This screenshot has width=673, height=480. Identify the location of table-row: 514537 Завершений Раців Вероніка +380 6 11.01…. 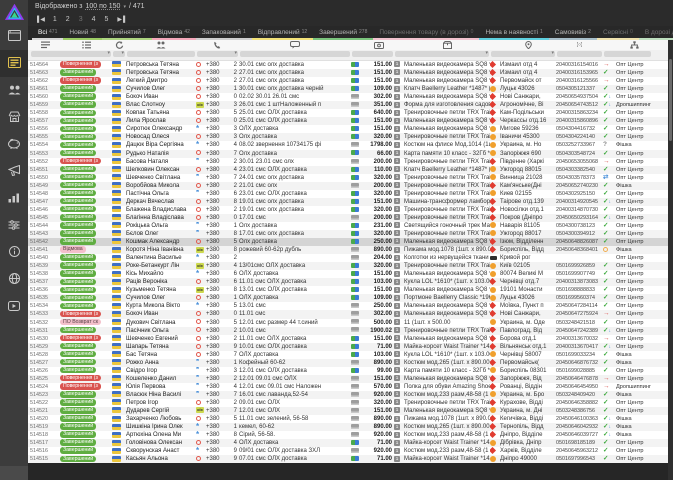
(350, 282).